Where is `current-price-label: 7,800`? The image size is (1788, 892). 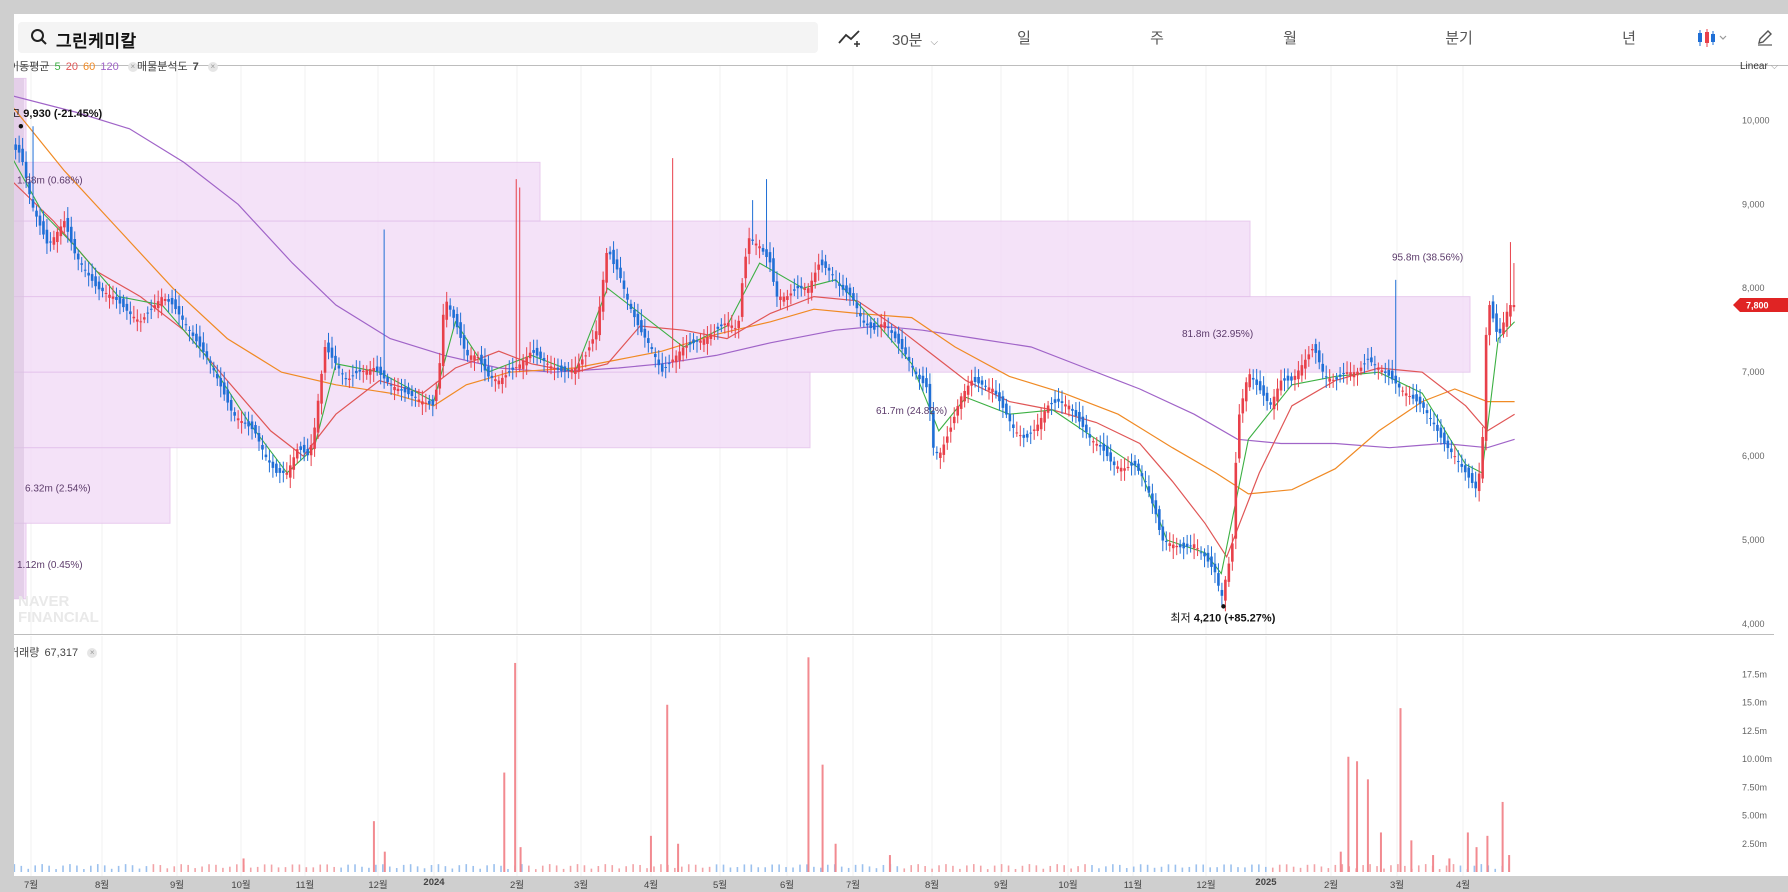 current-price-label: 7,800 is located at coordinates (1757, 306).